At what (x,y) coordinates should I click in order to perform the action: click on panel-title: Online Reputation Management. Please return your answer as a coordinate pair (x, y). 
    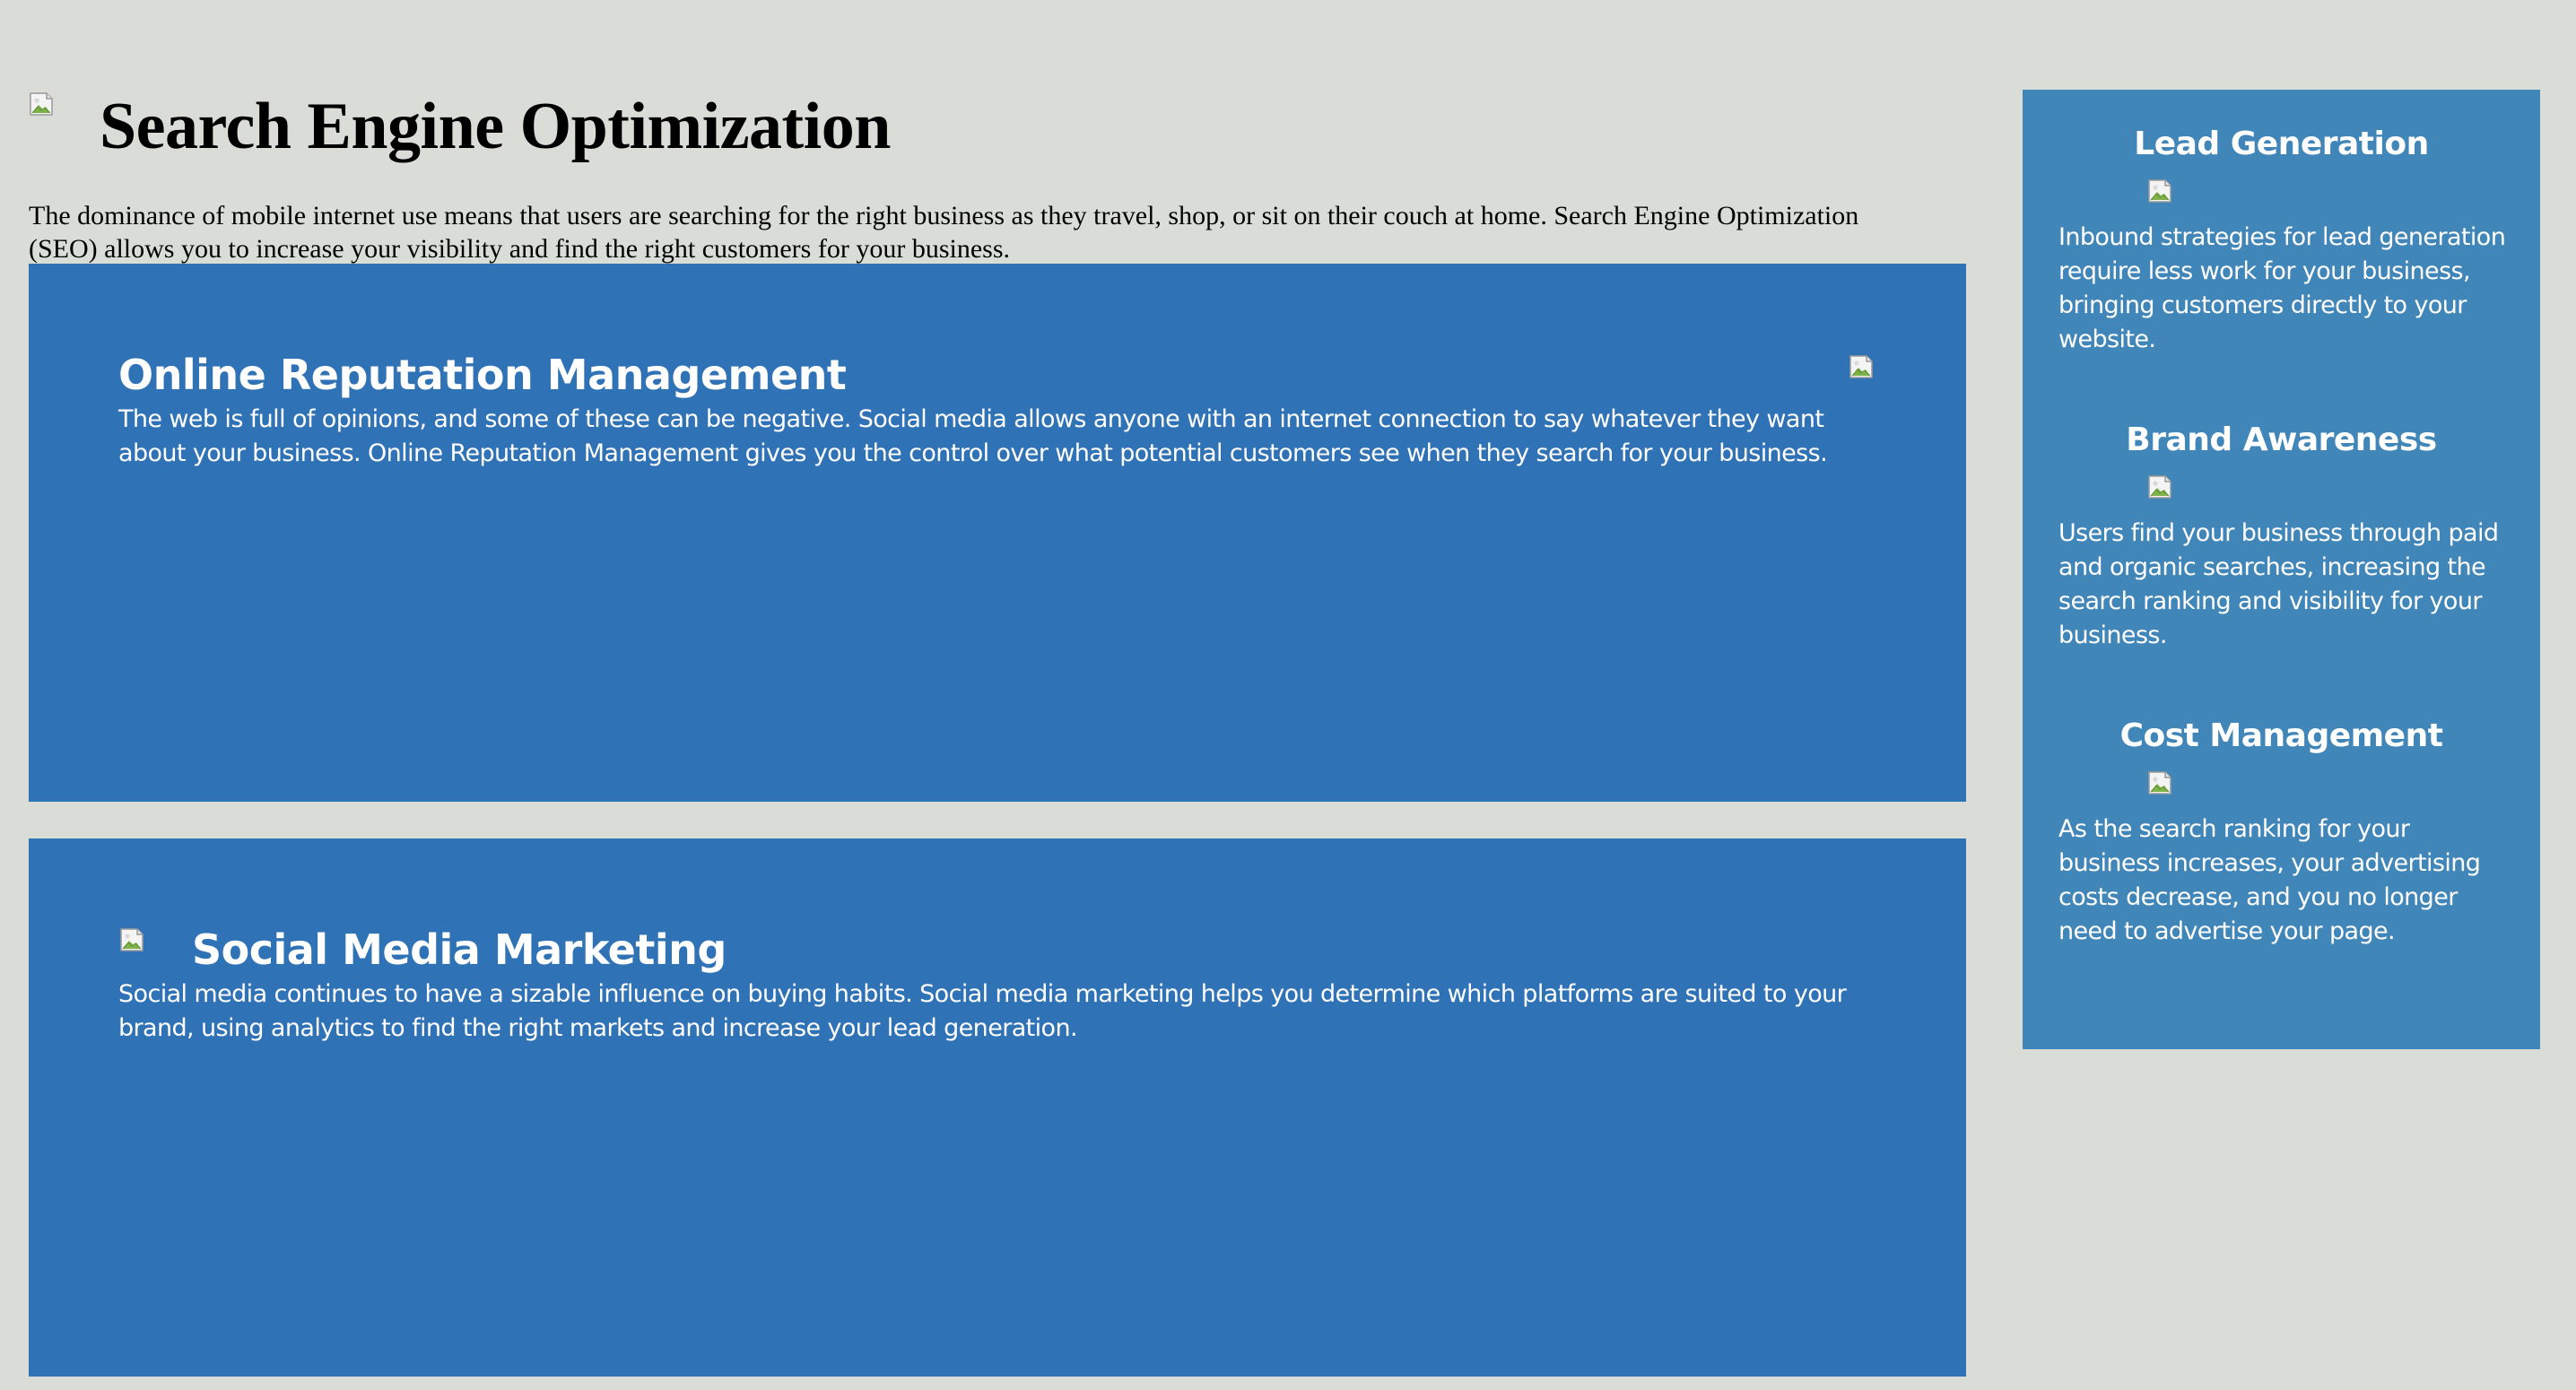
    Looking at the image, I should click on (482, 375).